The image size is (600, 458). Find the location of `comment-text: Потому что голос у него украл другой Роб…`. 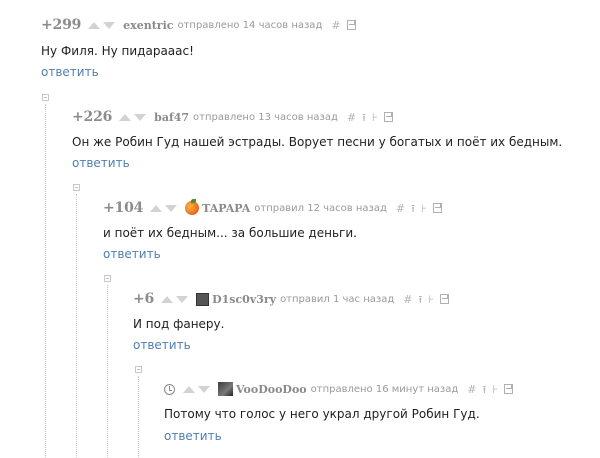

comment-text: Потому что голос у него украл другой Роб… is located at coordinates (322, 414).